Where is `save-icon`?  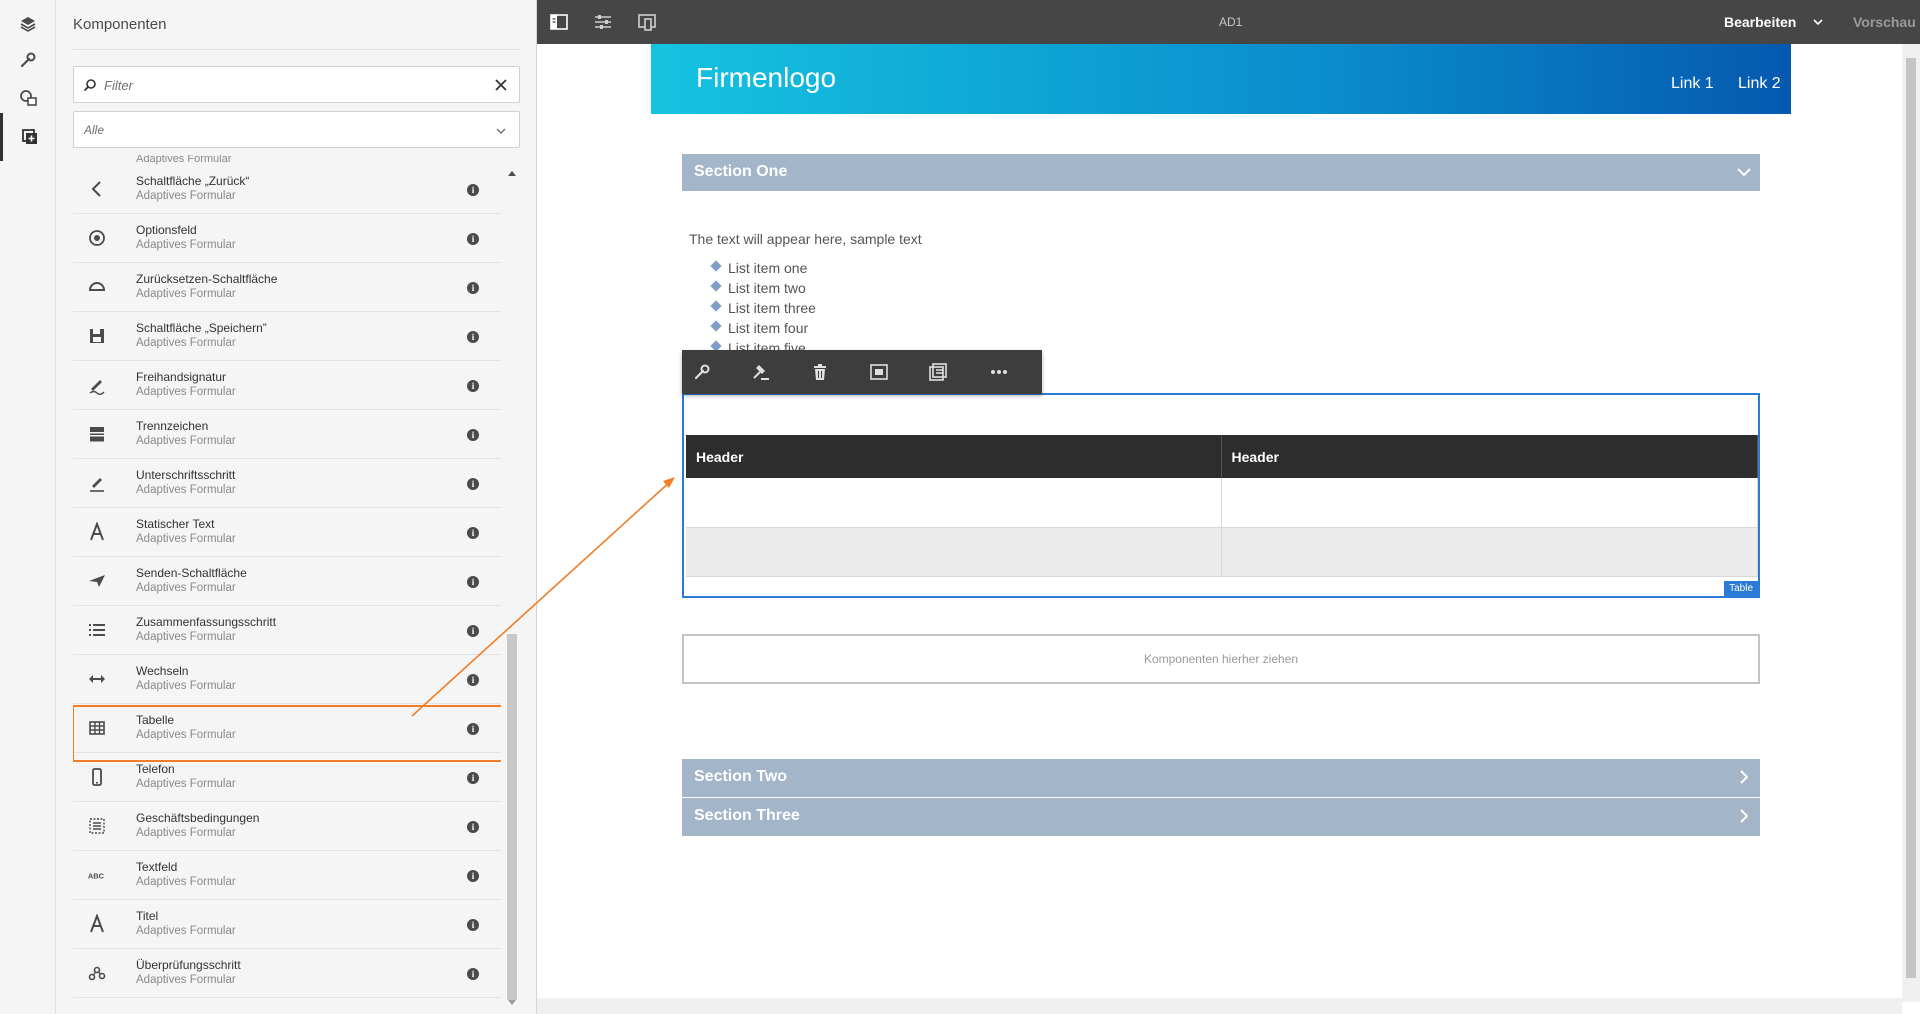
save-icon is located at coordinates (97, 336).